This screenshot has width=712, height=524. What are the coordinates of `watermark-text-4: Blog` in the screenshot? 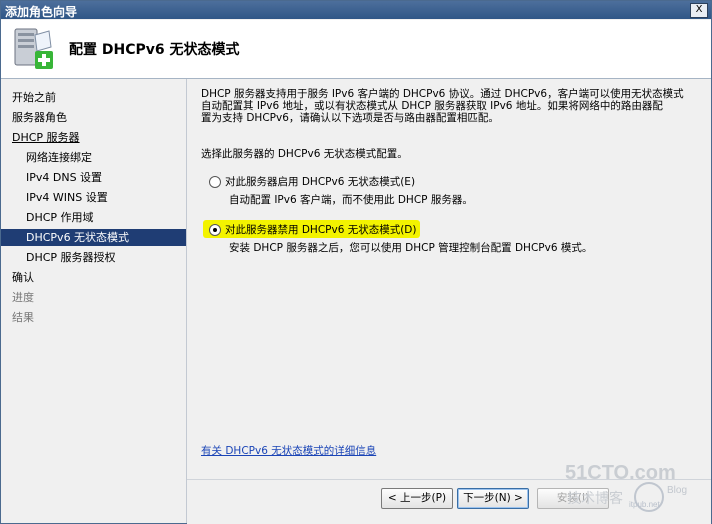 It's located at (677, 490).